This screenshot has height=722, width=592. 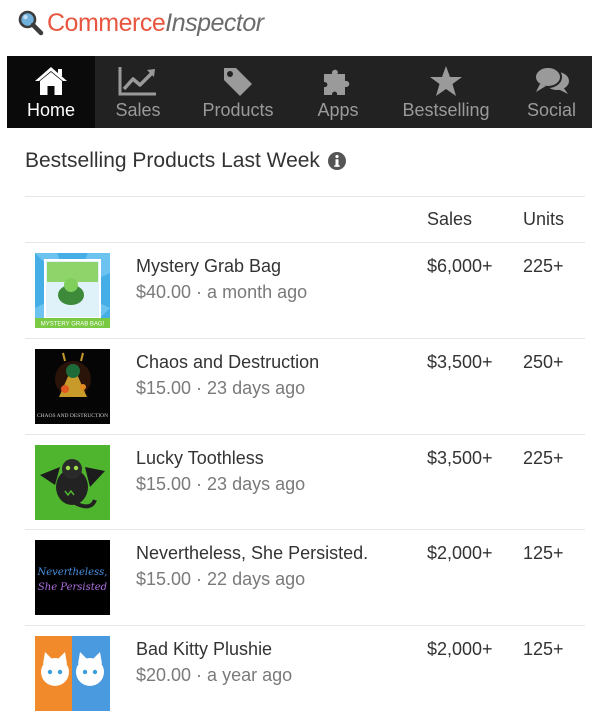 I want to click on nav-label-home: Home, so click(x=50, y=110).